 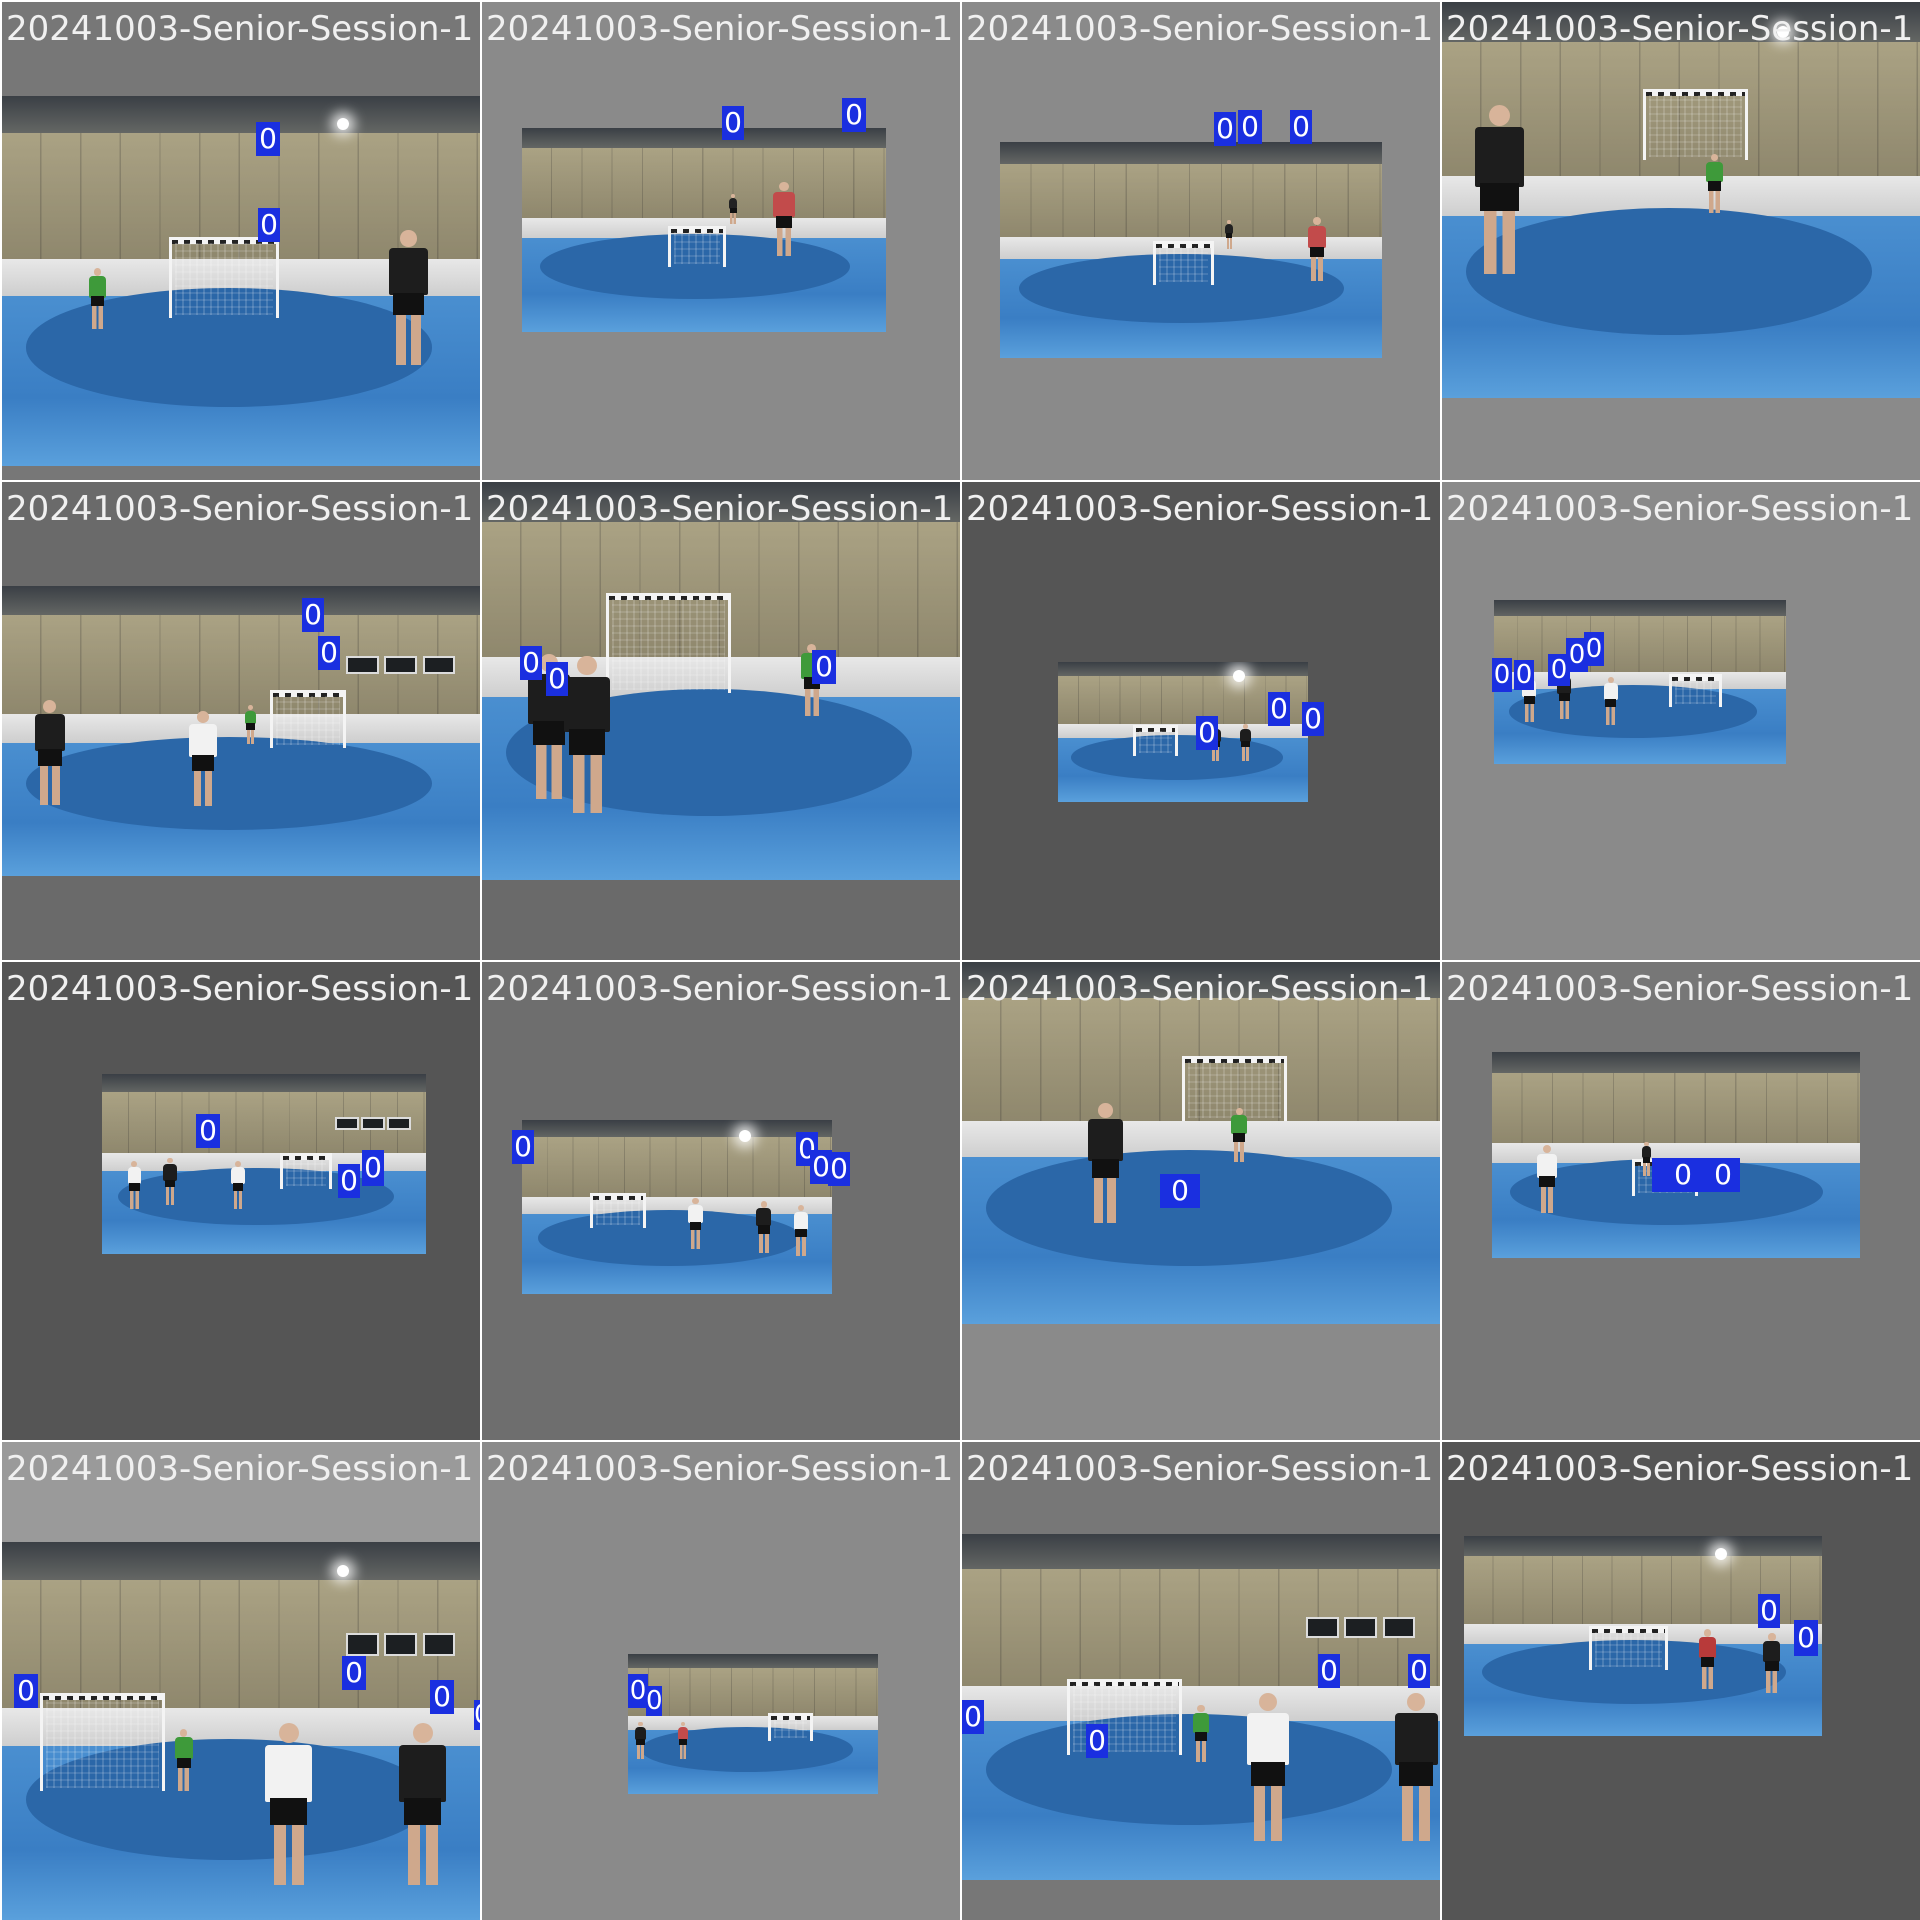 What do you see at coordinates (1201, 1201) in the screenshot?
I see `image-tile: 0 20241003-Senior-Session-1` at bounding box center [1201, 1201].